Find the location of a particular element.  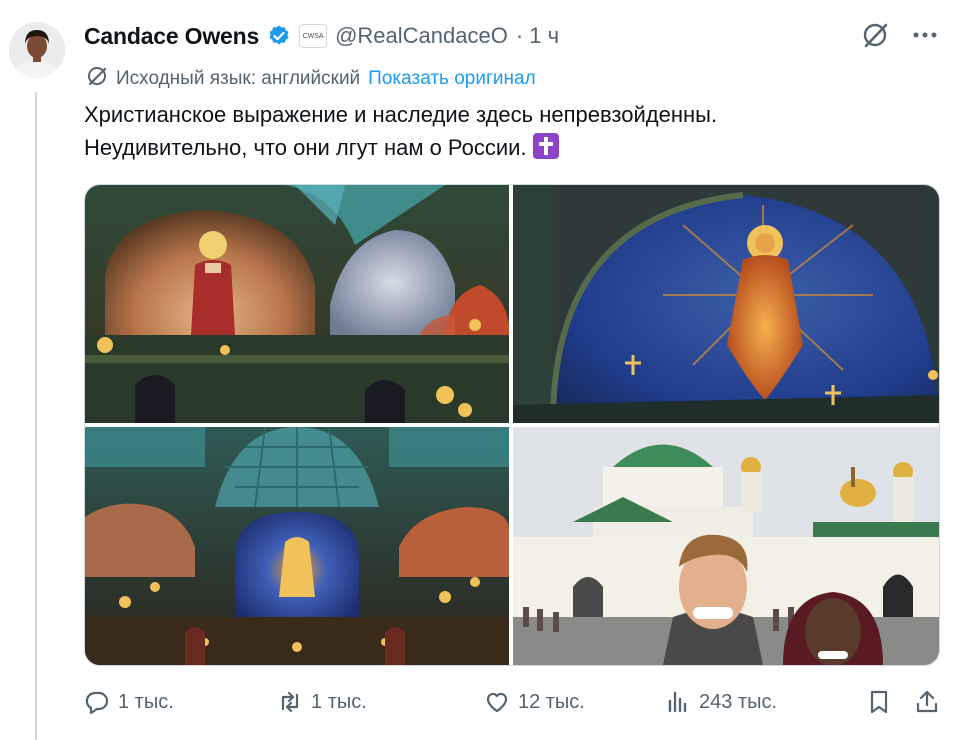

bookmark-icon is located at coordinates (879, 702).